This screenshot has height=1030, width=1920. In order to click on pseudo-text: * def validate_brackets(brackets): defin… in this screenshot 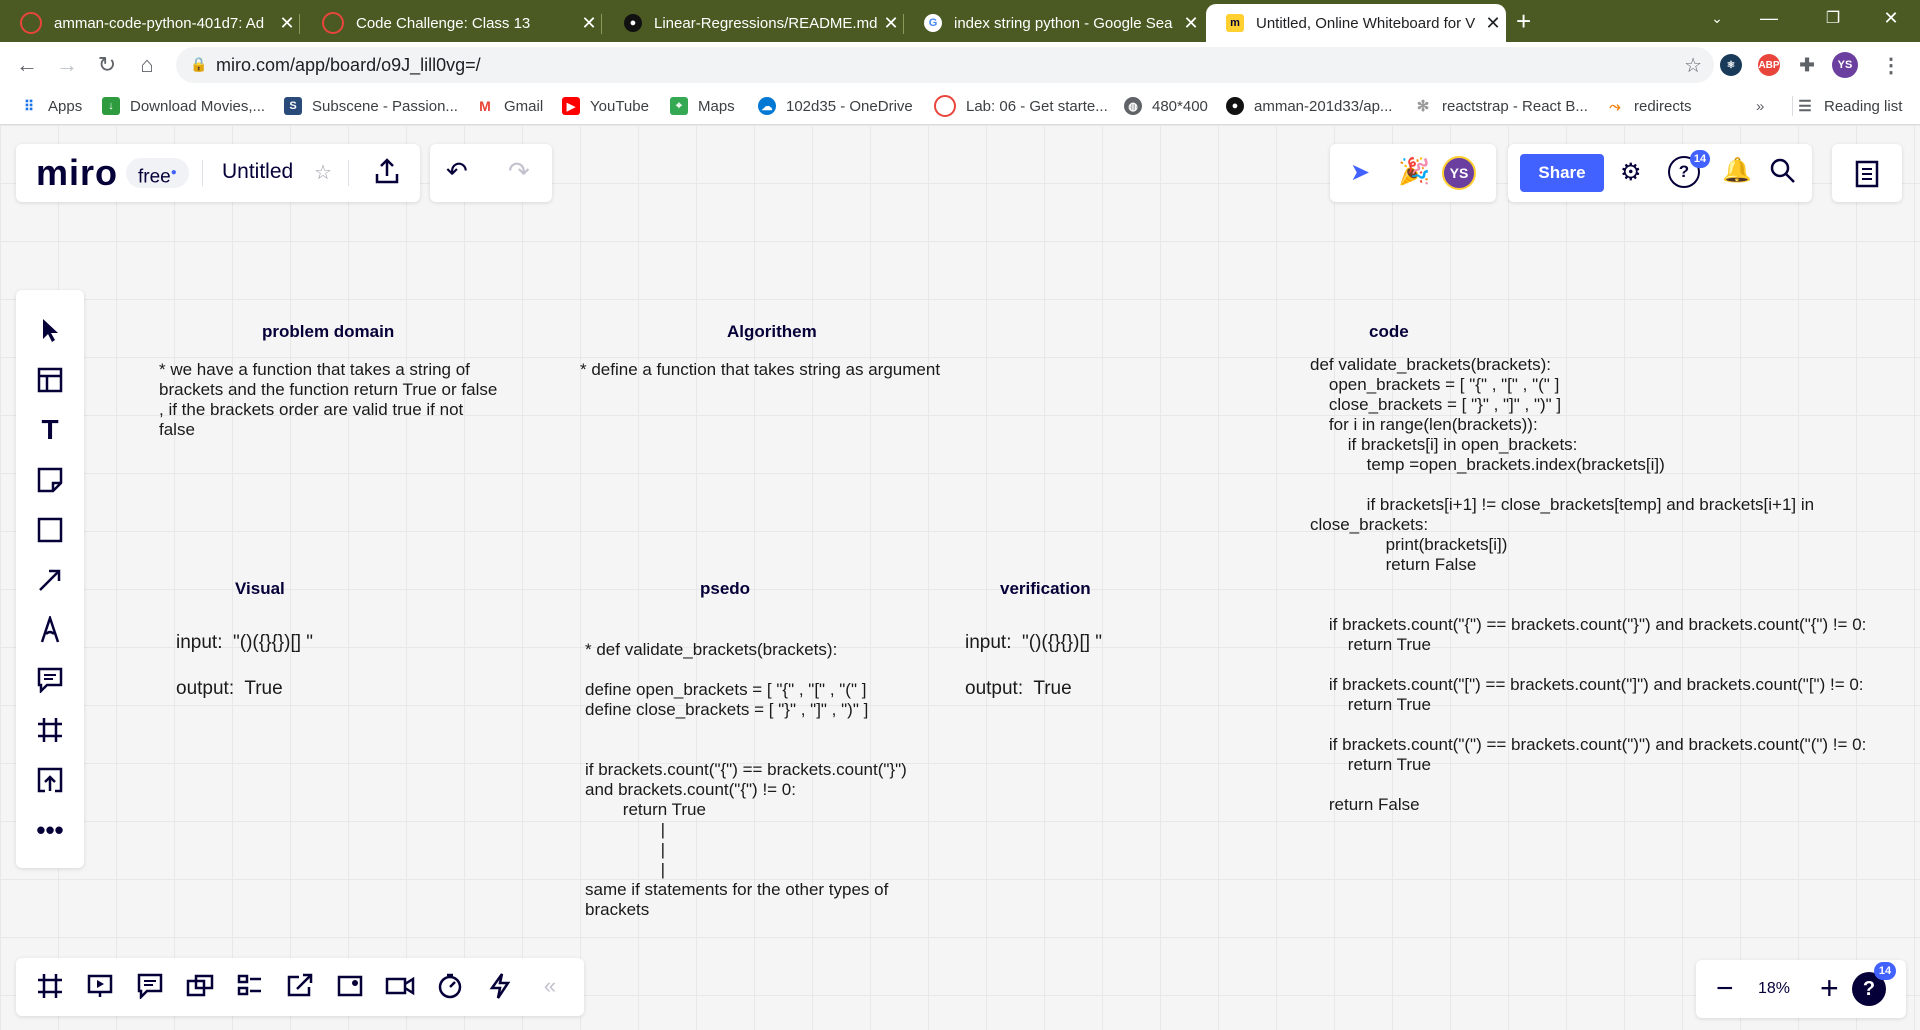, I will do `click(746, 780)`.